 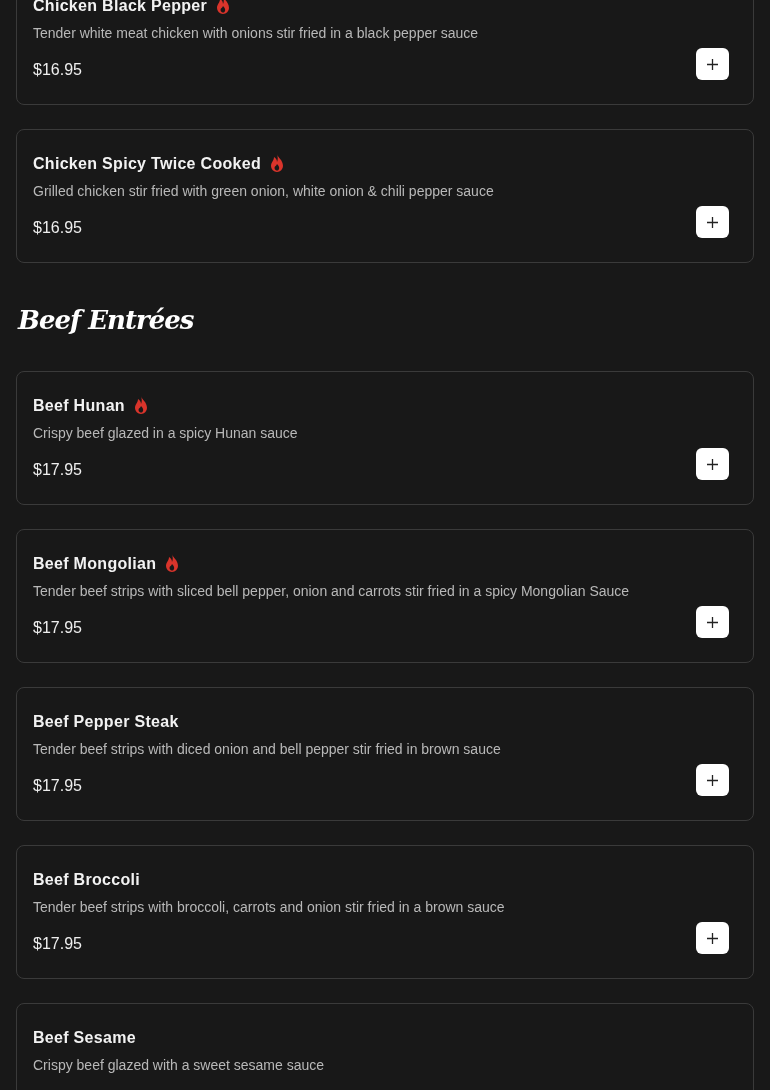 I want to click on item-name: Beef Hunan, so click(x=79, y=406).